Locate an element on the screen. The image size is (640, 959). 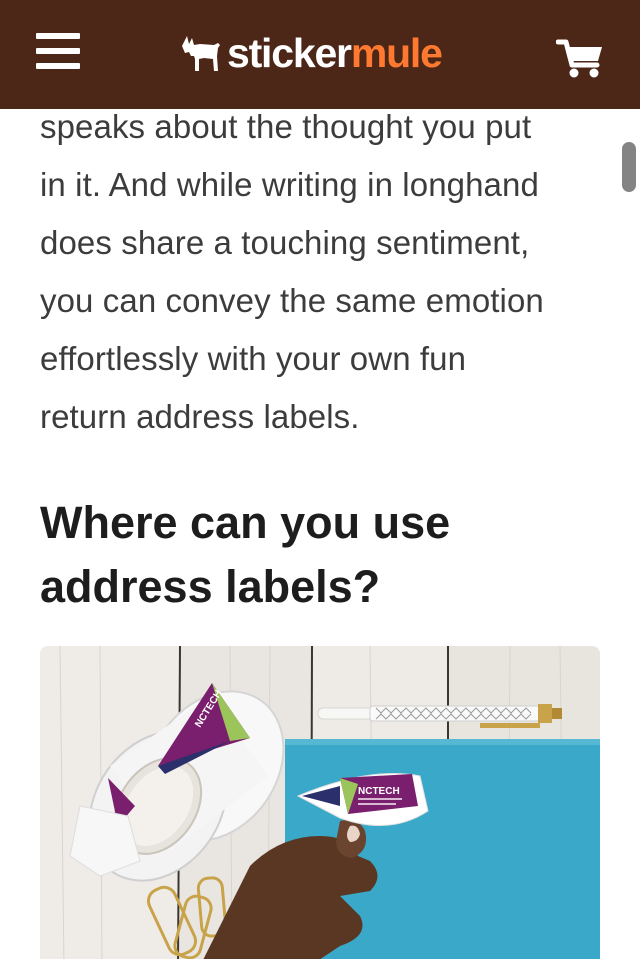
page-scrollbar is located at coordinates (629, 167).